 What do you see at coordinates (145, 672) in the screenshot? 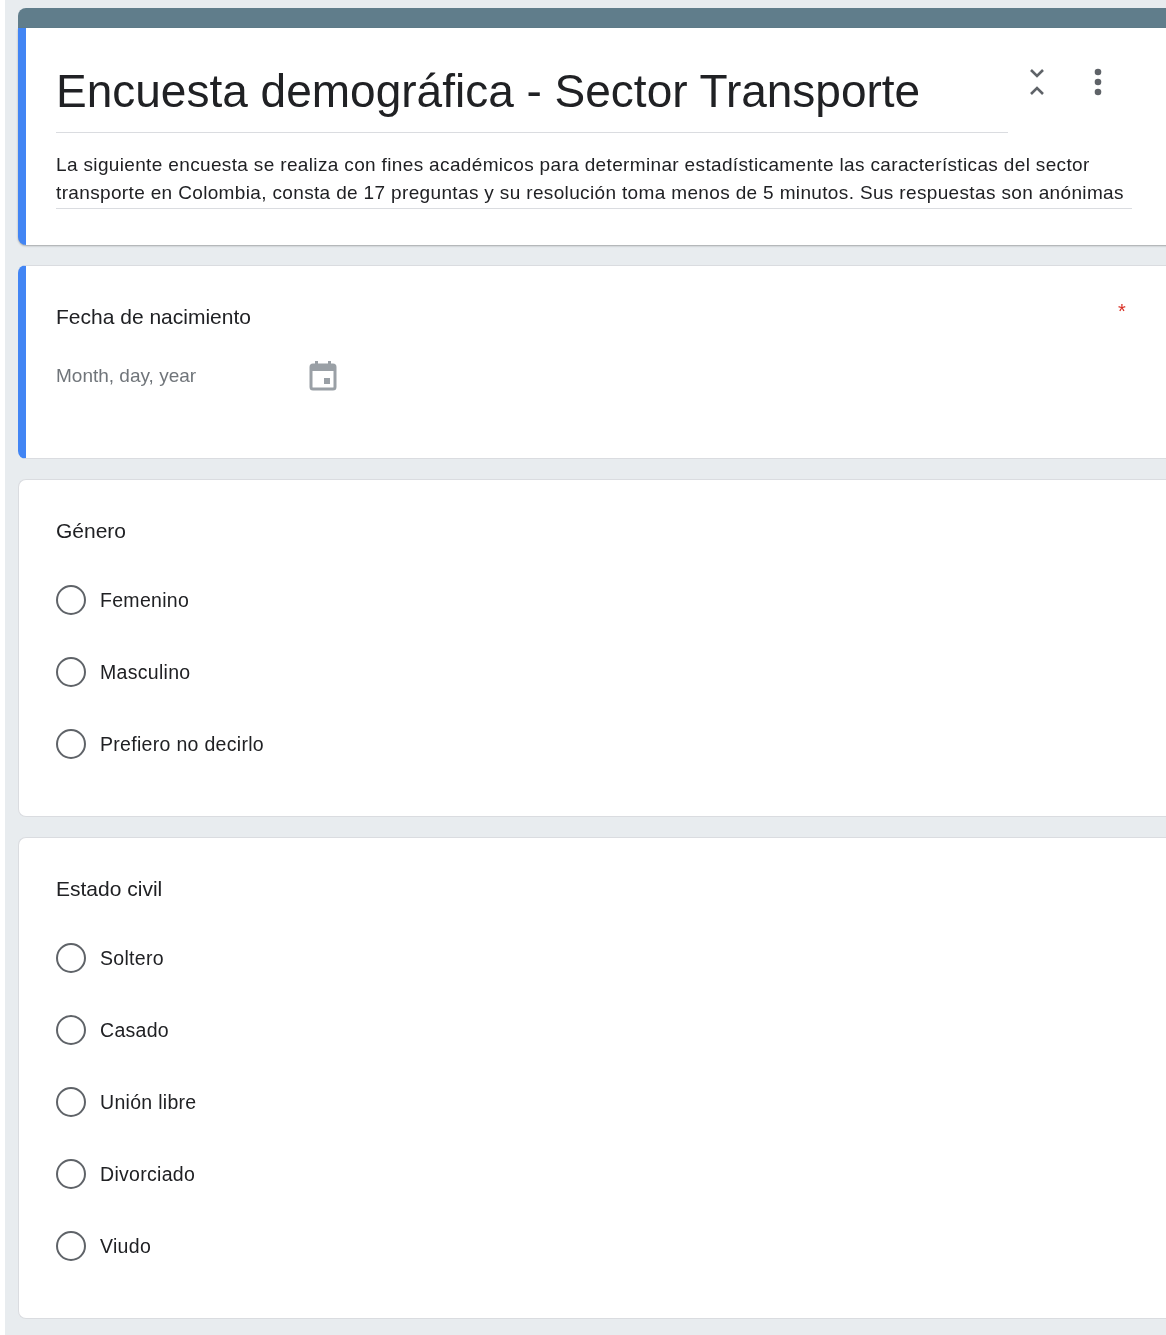
I see `option-label: Masculino` at bounding box center [145, 672].